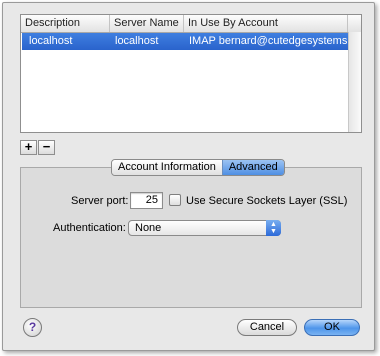 This screenshot has height=356, width=380. Describe the element at coordinates (252, 167) in the screenshot. I see `tab-advanced: Advanced` at that location.